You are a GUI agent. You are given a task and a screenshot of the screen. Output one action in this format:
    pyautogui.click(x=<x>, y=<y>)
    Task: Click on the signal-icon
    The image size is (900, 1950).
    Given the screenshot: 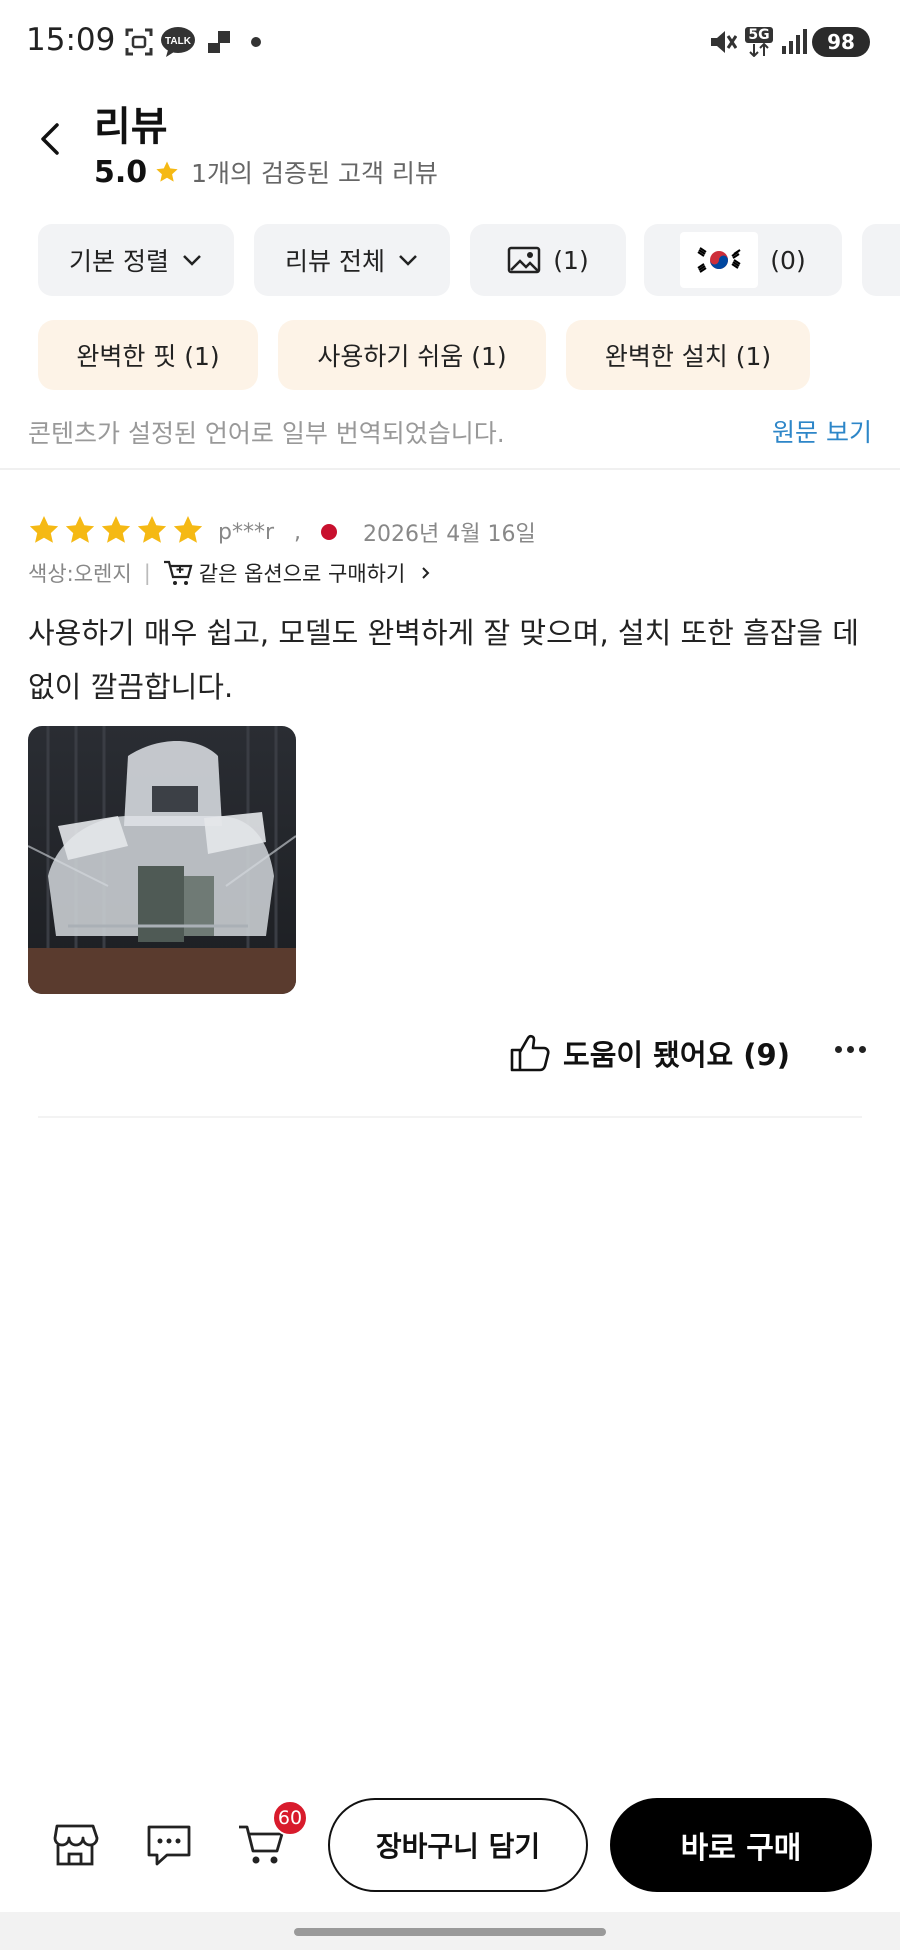 What is the action you would take?
    pyautogui.click(x=794, y=42)
    